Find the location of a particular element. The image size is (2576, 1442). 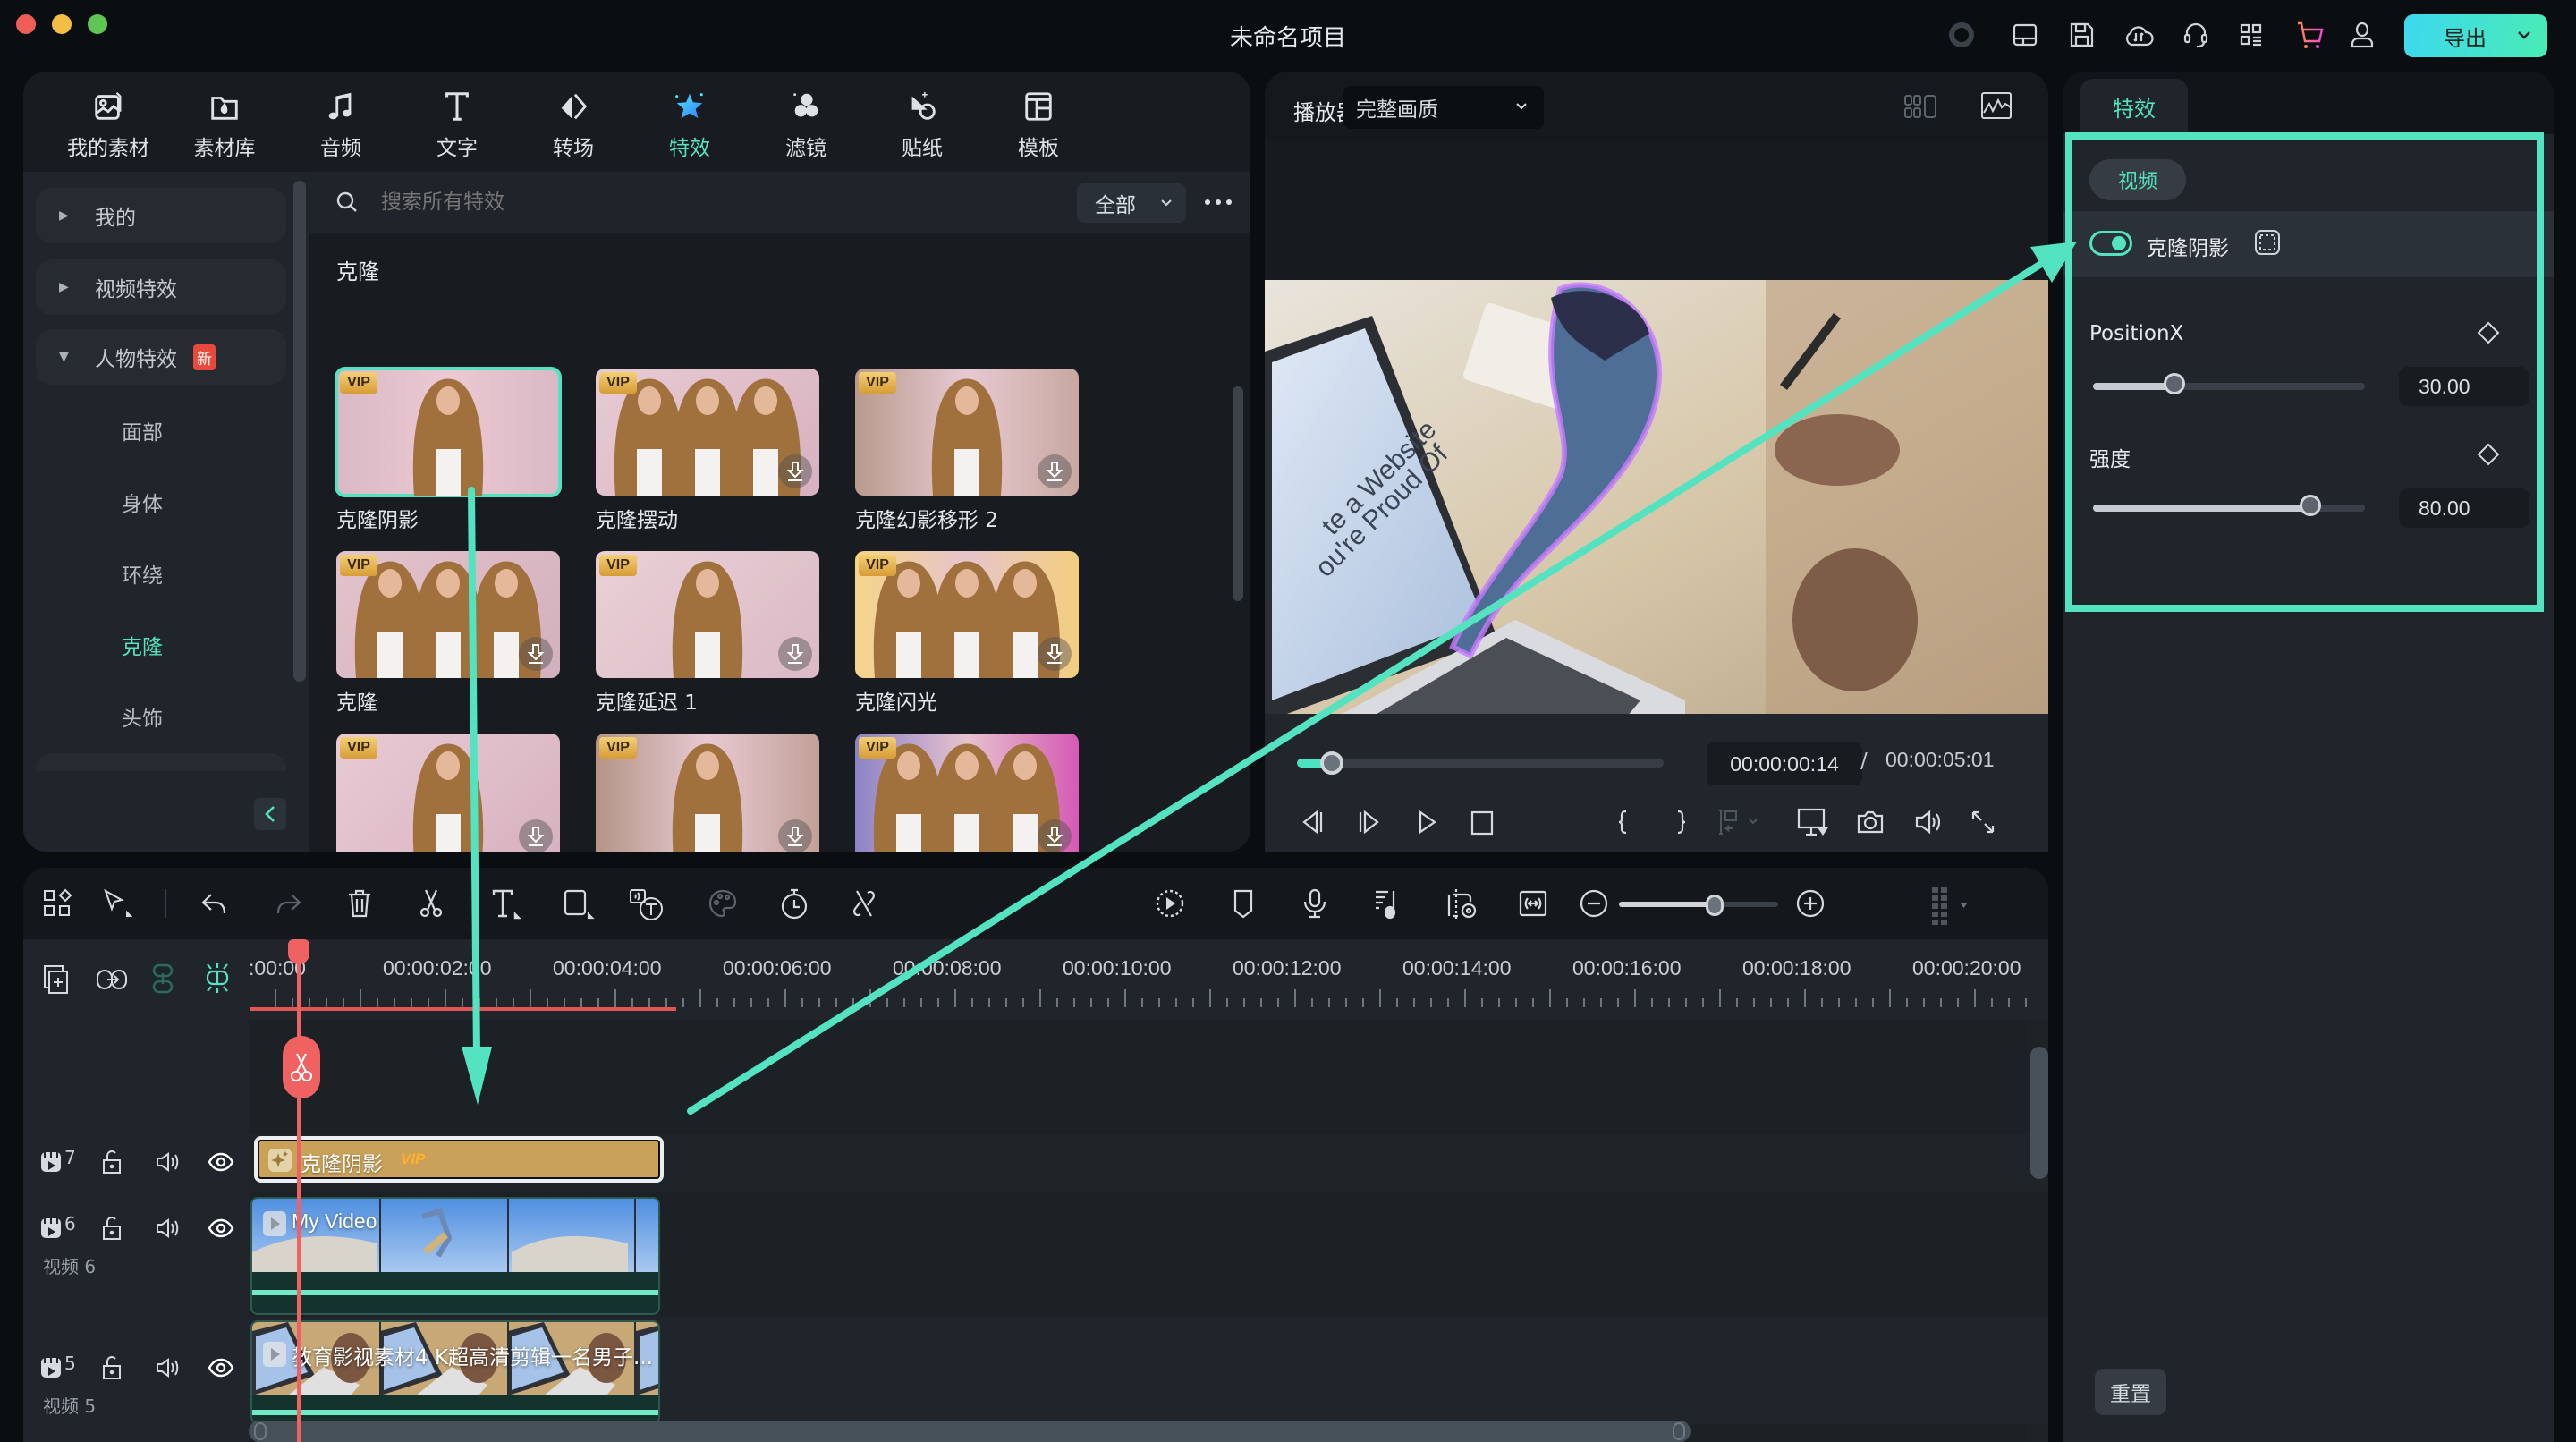

sidebar-item-body: 身体 is located at coordinates (142, 502).